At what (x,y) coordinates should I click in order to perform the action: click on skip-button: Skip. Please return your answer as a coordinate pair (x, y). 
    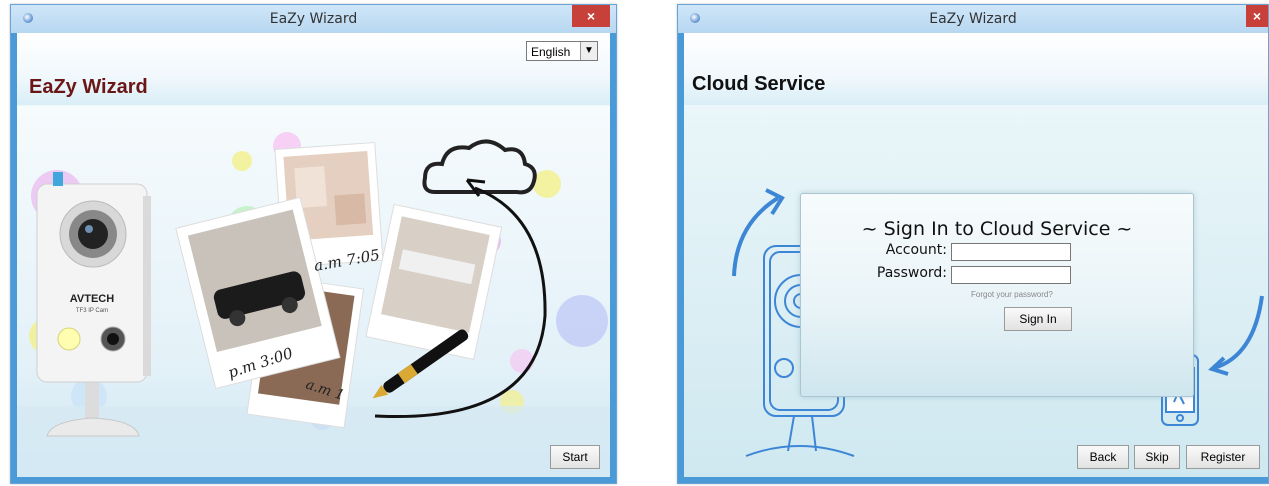
    Looking at the image, I should click on (1157, 457).